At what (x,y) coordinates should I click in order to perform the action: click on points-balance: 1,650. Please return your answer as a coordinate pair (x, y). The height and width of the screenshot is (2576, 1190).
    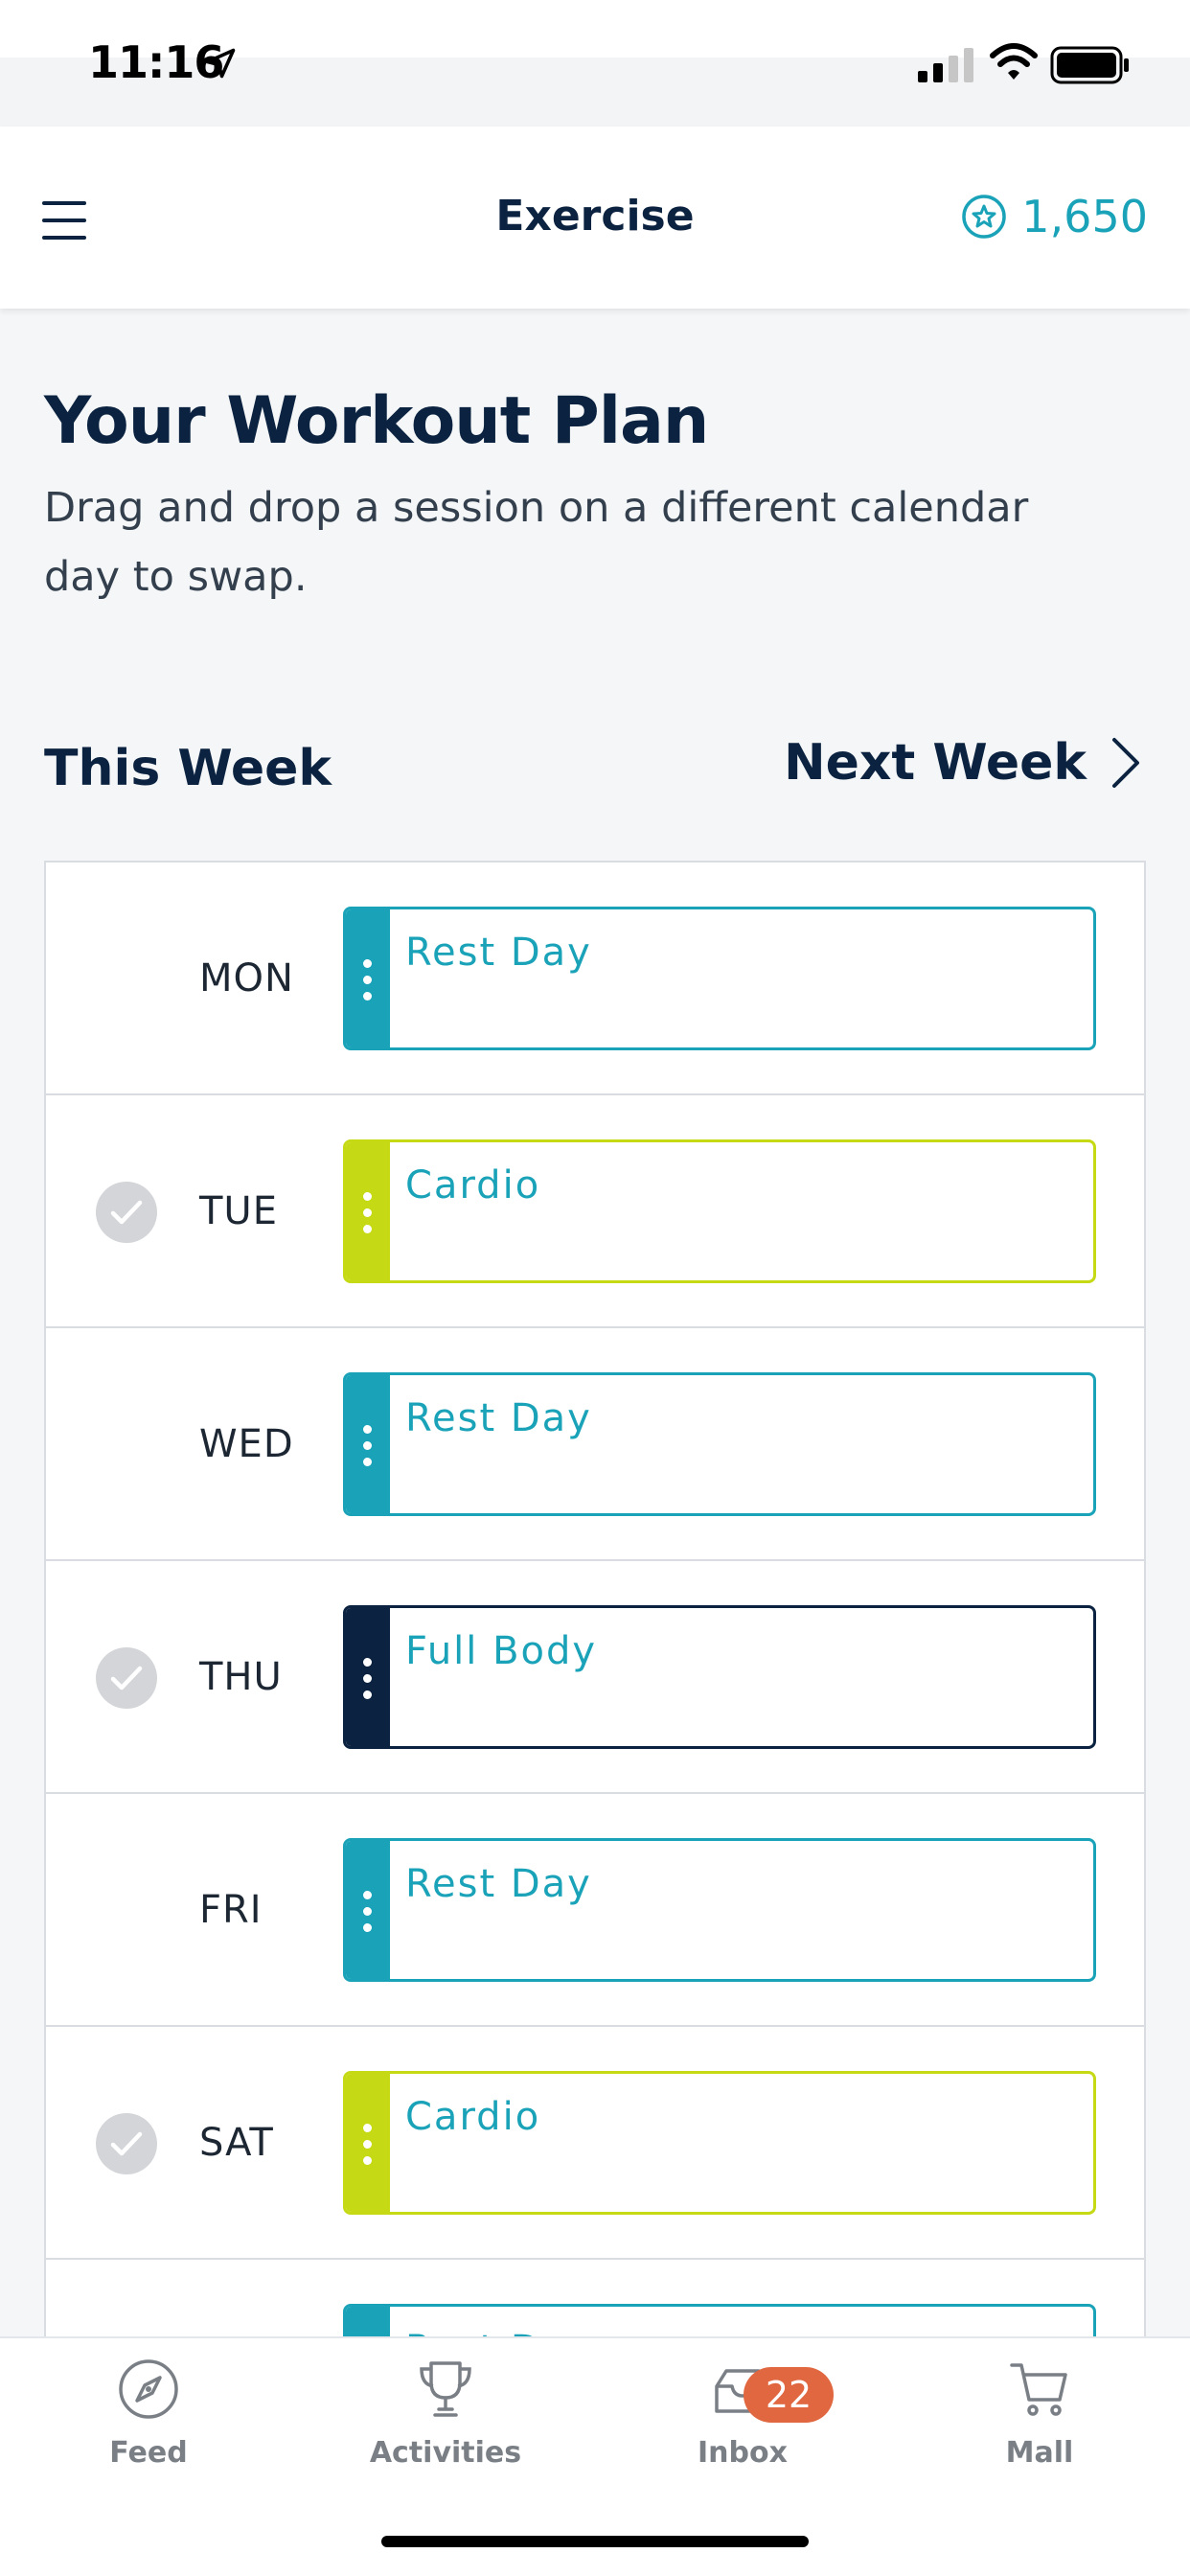
    Looking at the image, I should click on (1054, 216).